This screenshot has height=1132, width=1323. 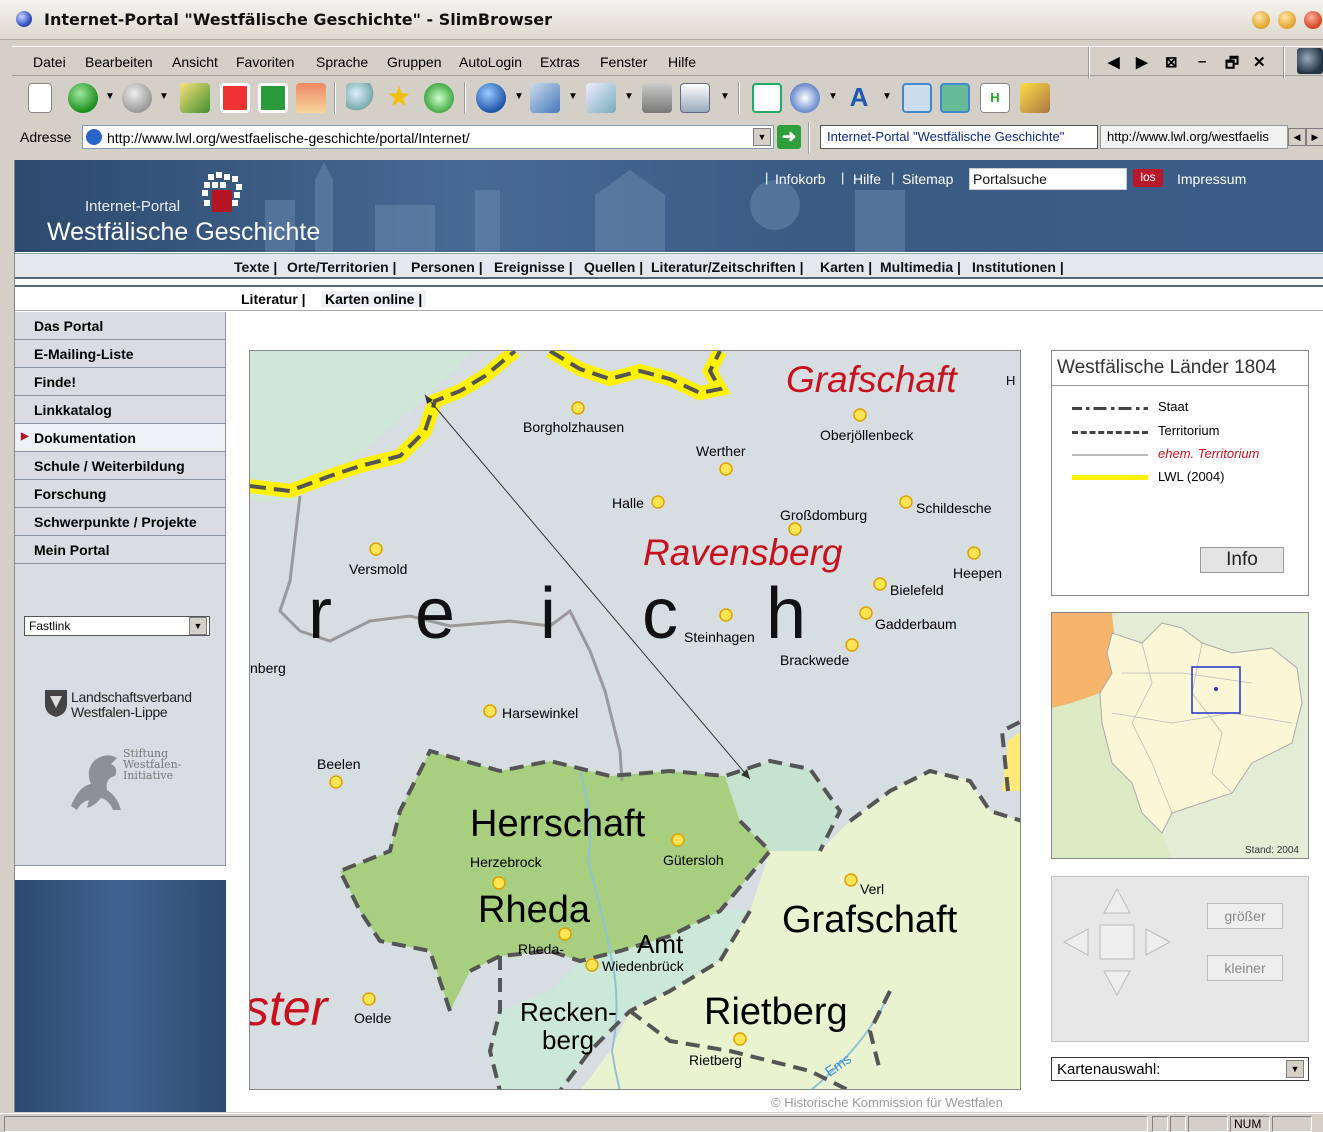 I want to click on tab-lwl-url: http://www.lwl.org/westfaelis, so click(x=1194, y=137).